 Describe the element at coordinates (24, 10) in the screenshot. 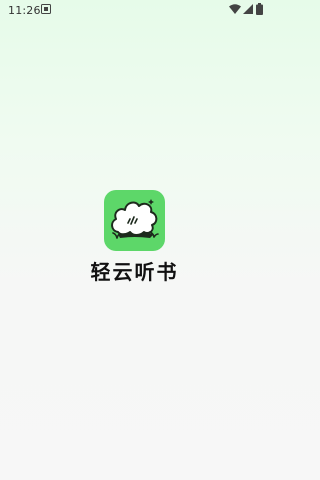

I see `status-time: 11:26` at that location.